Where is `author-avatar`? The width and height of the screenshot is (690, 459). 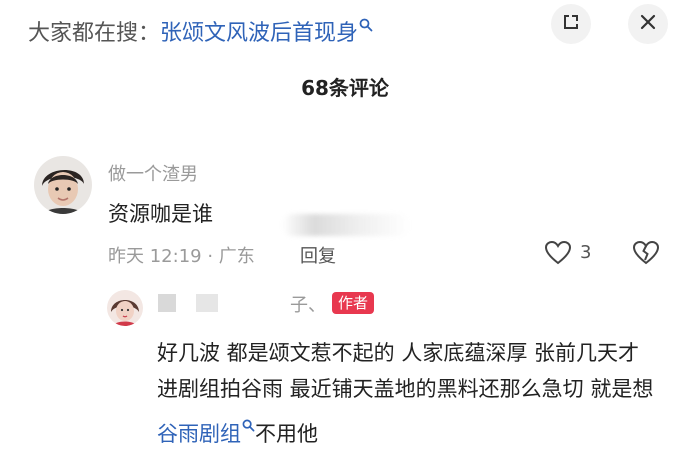
author-avatar is located at coordinates (125, 308).